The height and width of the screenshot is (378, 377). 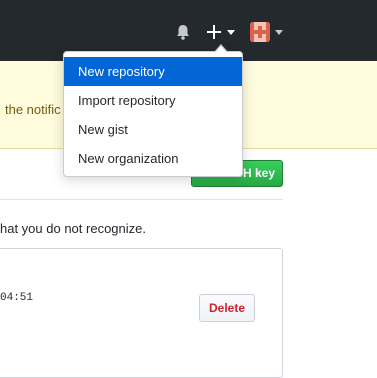 What do you see at coordinates (153, 71) in the screenshot?
I see `menu-item-new-repository: New repository` at bounding box center [153, 71].